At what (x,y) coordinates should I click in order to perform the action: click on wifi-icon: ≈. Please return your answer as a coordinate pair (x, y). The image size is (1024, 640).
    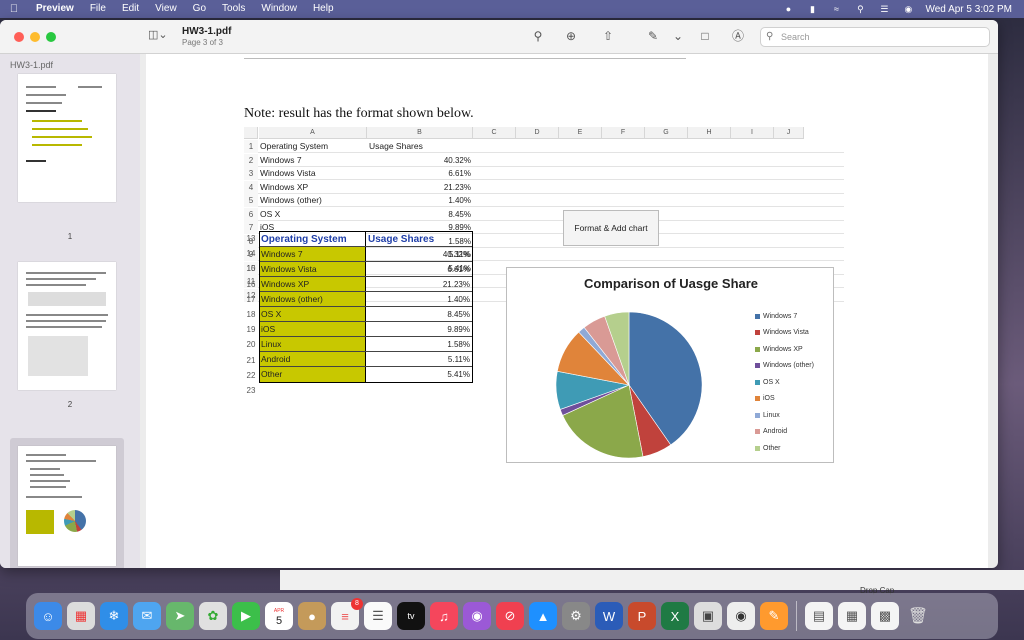
    Looking at the image, I should click on (836, 9).